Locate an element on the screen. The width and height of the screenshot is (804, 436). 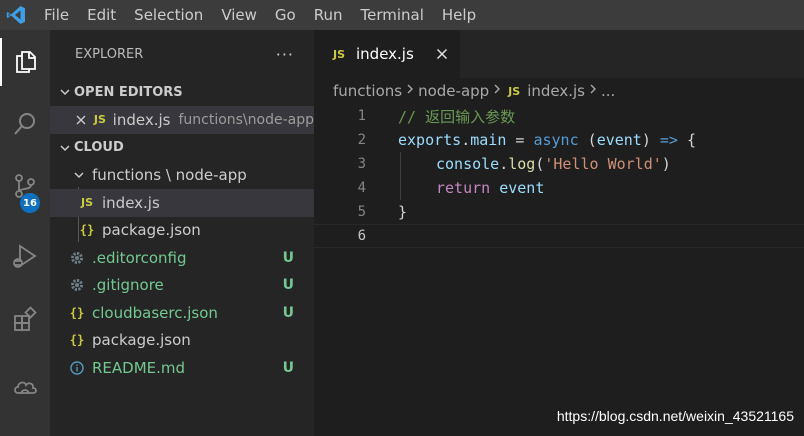
close-icon is located at coordinates (81, 120).